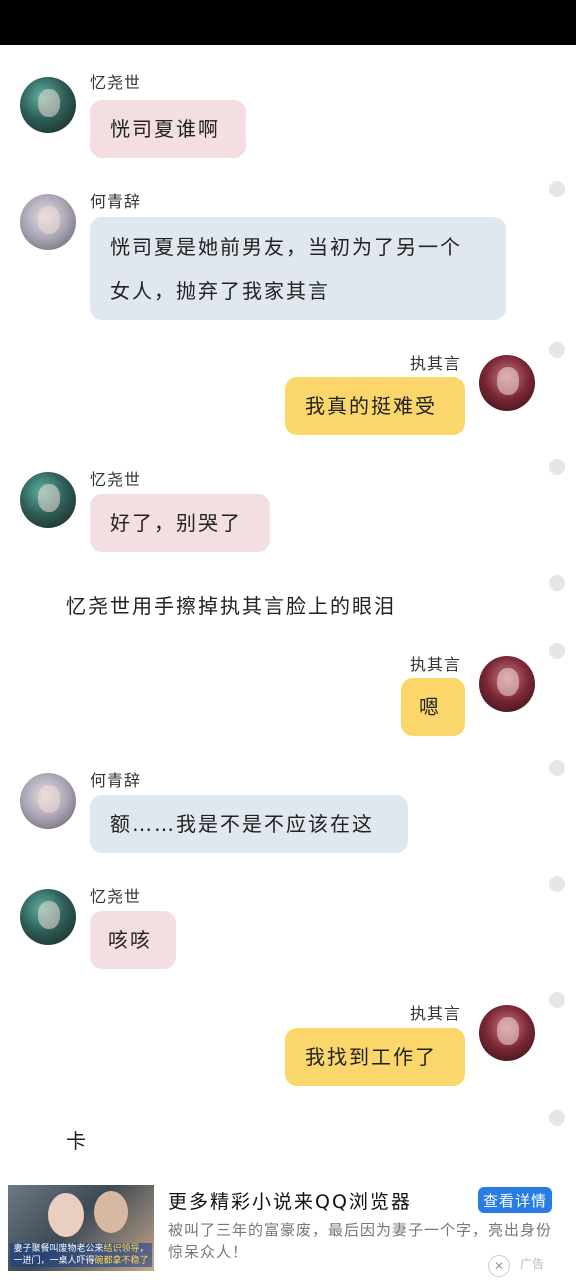  Describe the element at coordinates (532, 1264) in the screenshot. I see `ad-label: 广告` at that location.